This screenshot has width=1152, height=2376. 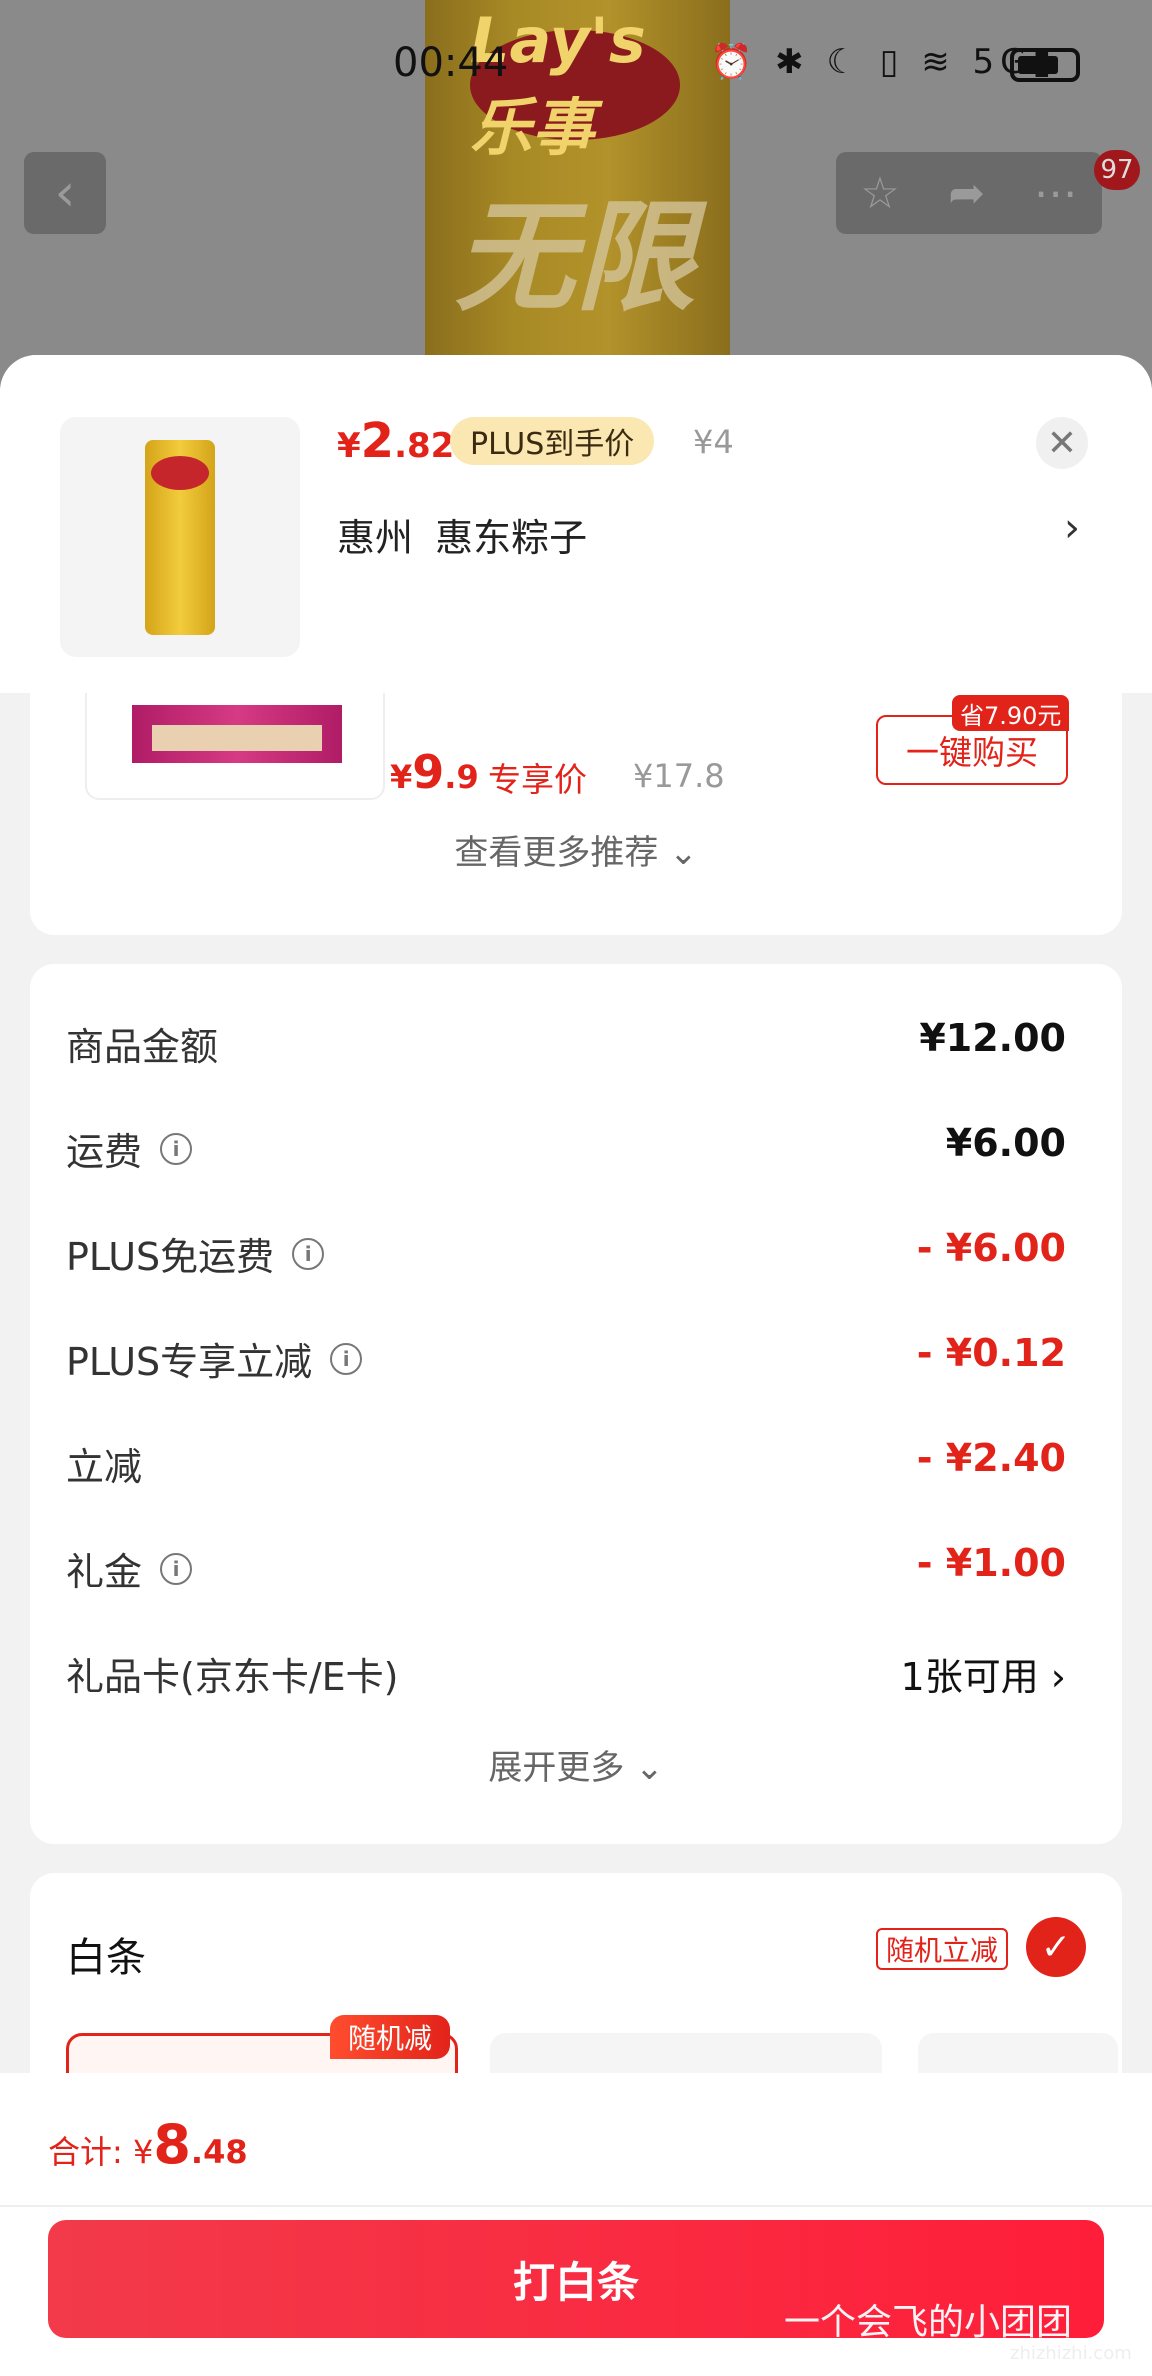 I want to click on total-integer: 8, so click(x=172, y=2144).